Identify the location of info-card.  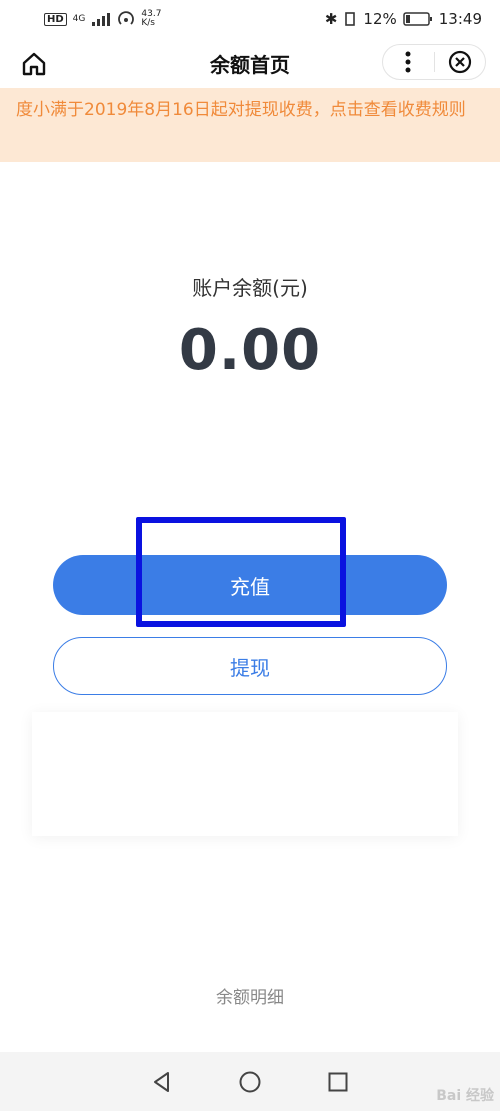
(245, 774).